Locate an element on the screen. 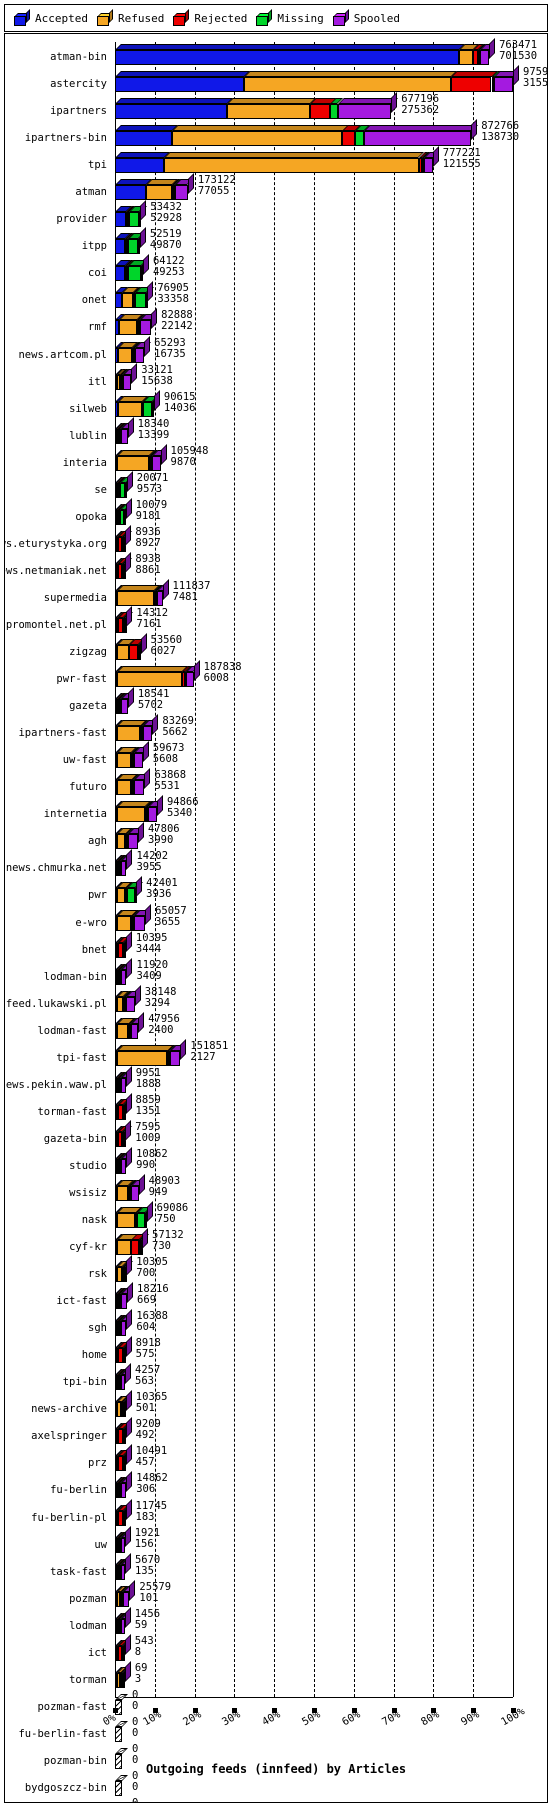 This screenshot has width=550, height=1805. bar-value-labels: 82888 22142 is located at coordinates (177, 321).